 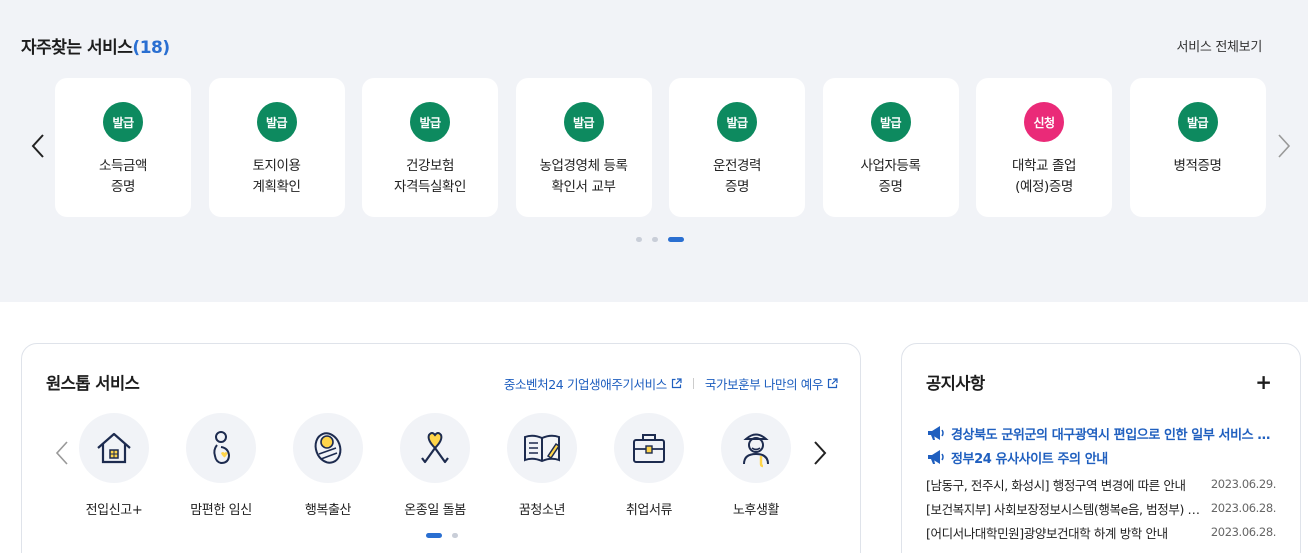 What do you see at coordinates (123, 147) in the screenshot?
I see `service-card: 발급소득금액 증명` at bounding box center [123, 147].